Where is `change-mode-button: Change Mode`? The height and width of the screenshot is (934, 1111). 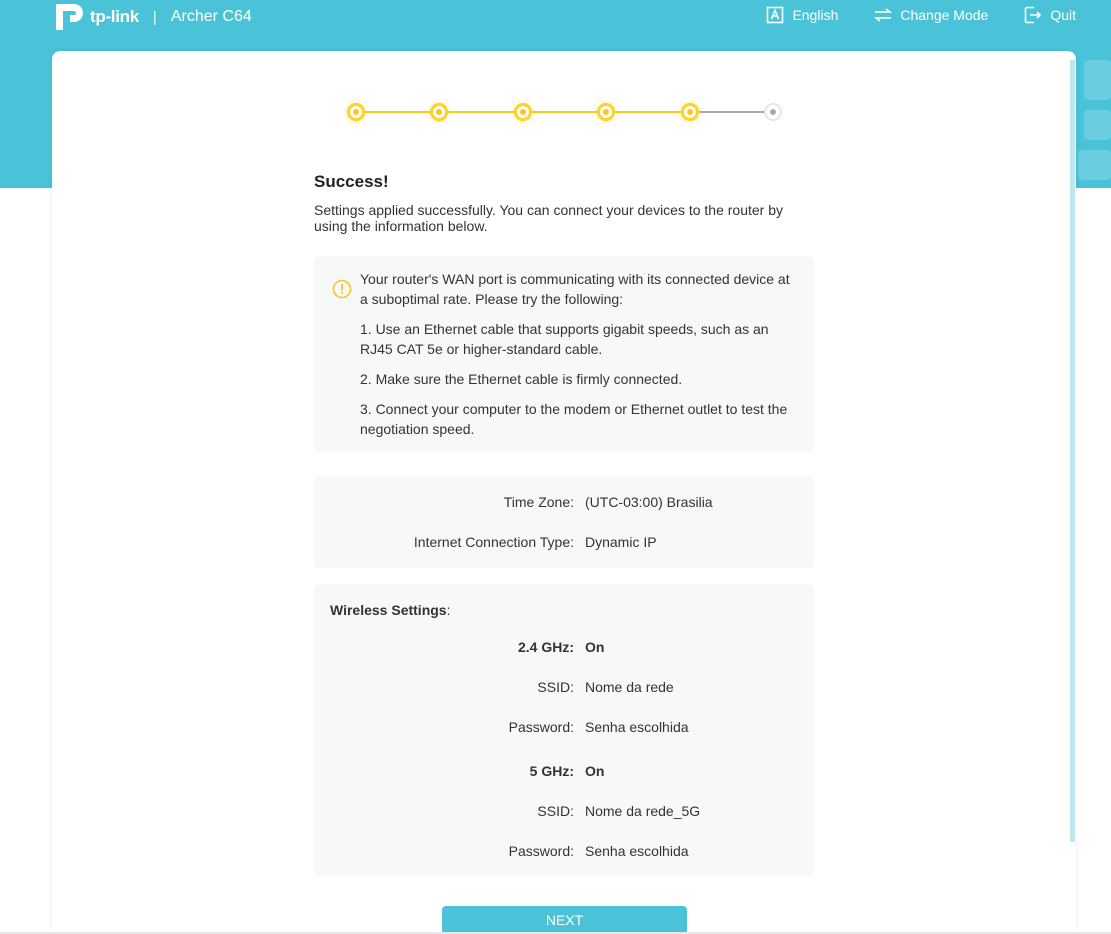 change-mode-button: Change Mode is located at coordinates (931, 15).